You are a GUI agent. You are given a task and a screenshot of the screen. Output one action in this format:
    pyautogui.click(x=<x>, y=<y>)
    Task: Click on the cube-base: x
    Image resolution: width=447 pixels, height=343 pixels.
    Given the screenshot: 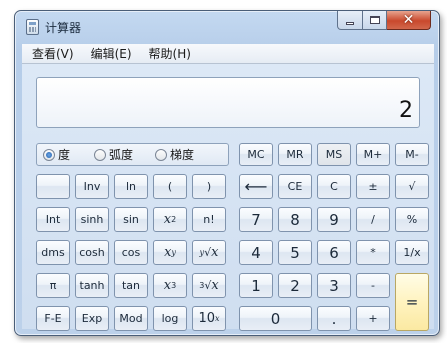 What is the action you would take?
    pyautogui.click(x=167, y=285)
    